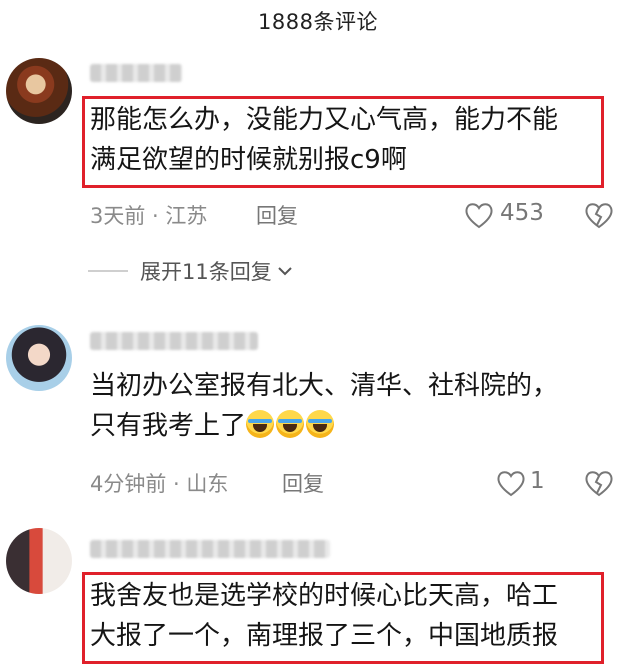  What do you see at coordinates (248, 160) in the screenshot?
I see `comment-line: 满足欲望的时候就别报c9啊` at bounding box center [248, 160].